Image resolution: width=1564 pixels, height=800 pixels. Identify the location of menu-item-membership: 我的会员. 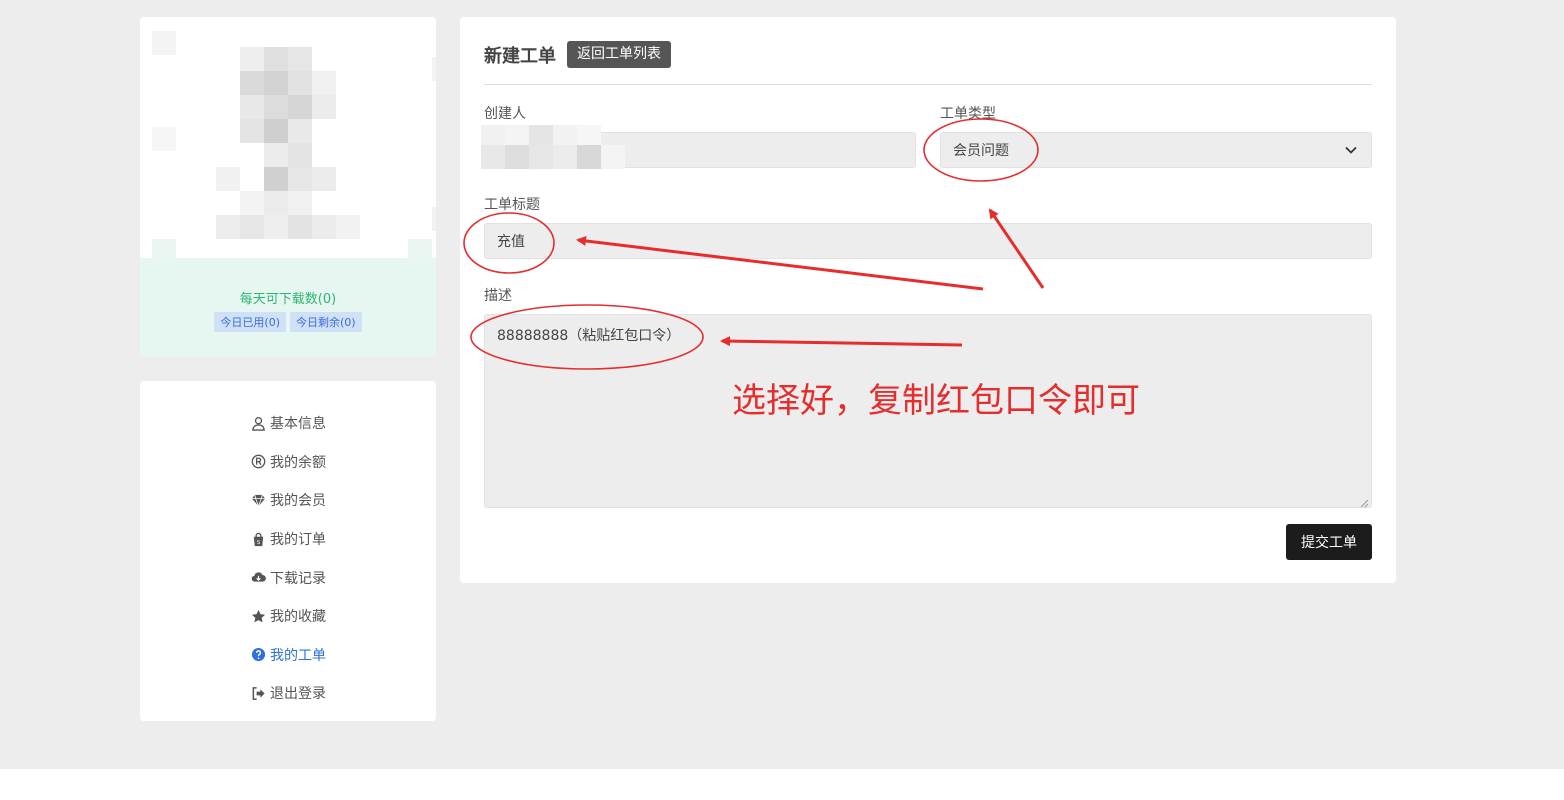
(288, 500).